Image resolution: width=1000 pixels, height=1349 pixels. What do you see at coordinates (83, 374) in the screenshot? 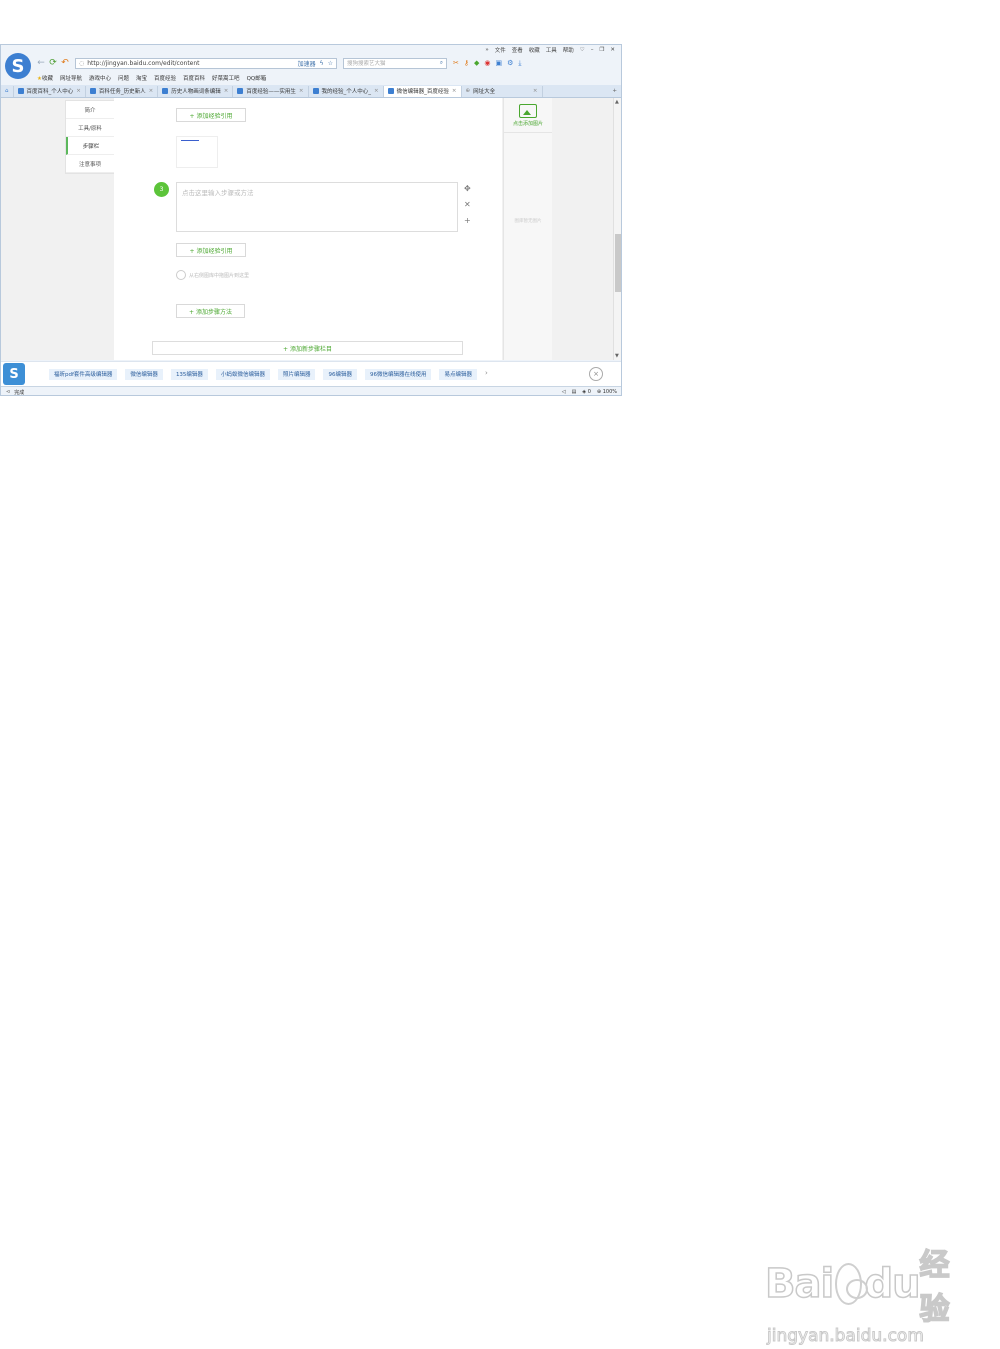
I see `keyword-item: 福昕pdf套件高级编辑器` at bounding box center [83, 374].